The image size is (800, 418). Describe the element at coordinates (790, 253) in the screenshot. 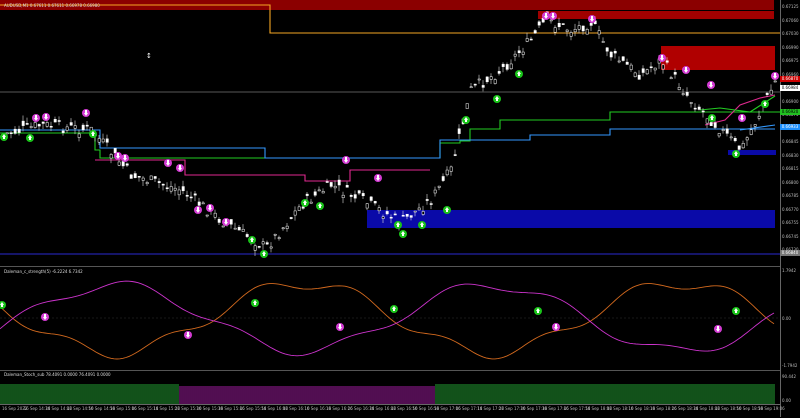

I see `gray-line-tag: 0.66840` at that location.